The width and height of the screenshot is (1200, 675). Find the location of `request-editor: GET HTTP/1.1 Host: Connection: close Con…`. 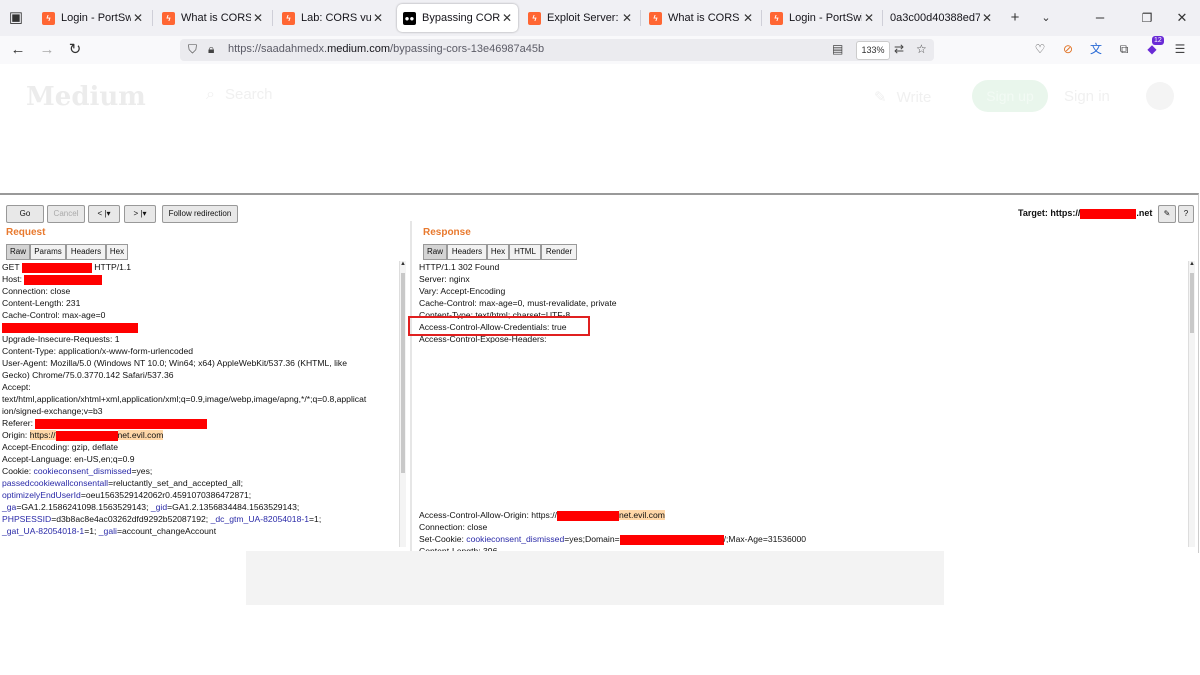

request-editor: GET HTTP/1.1 Host: Connection: close Con… is located at coordinates (200, 399).